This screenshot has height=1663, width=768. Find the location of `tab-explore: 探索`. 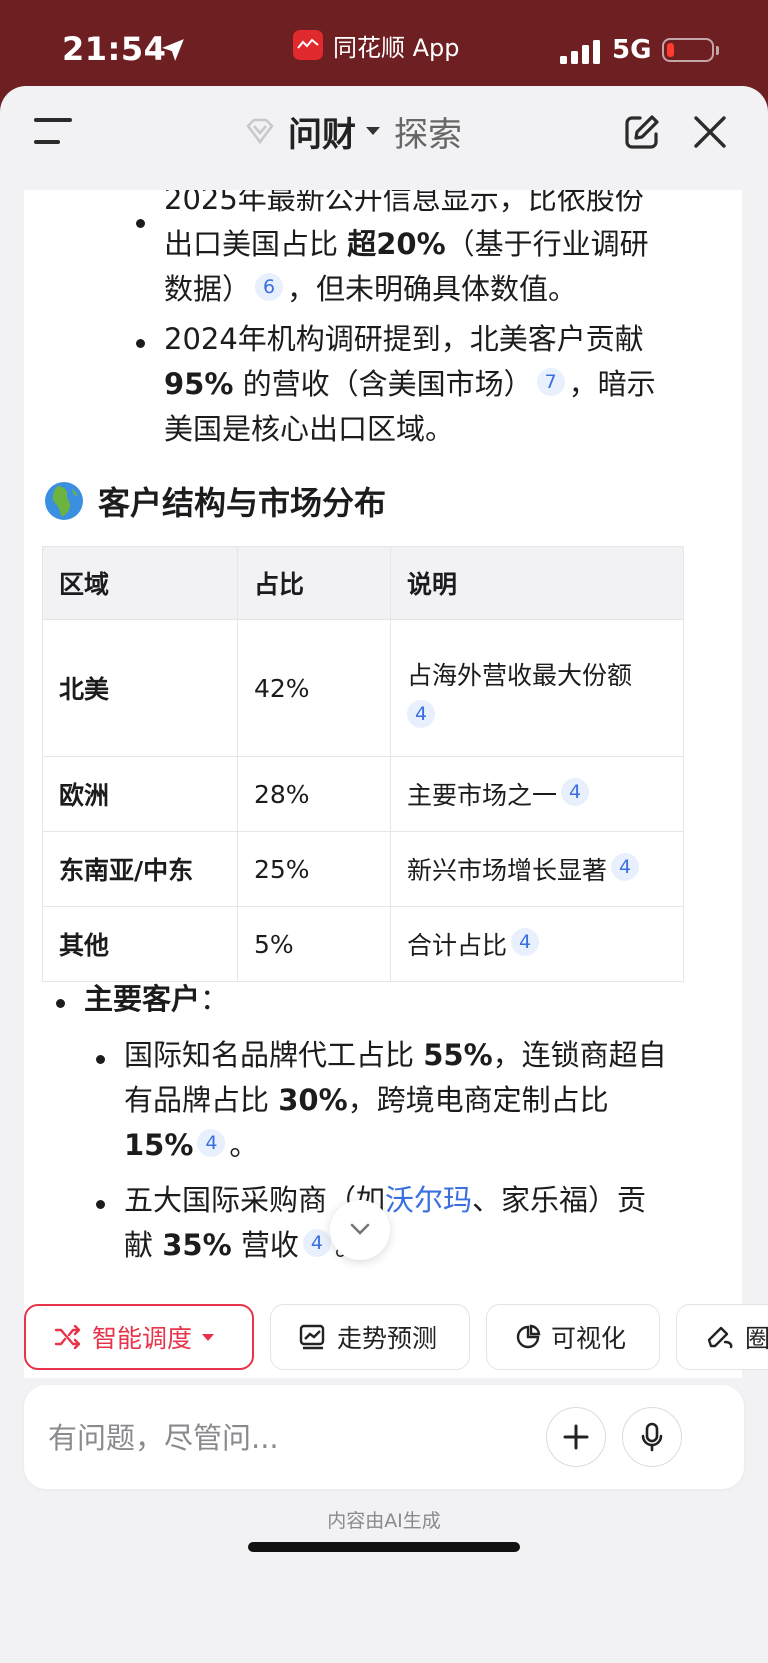

tab-explore: 探索 is located at coordinates (428, 131).